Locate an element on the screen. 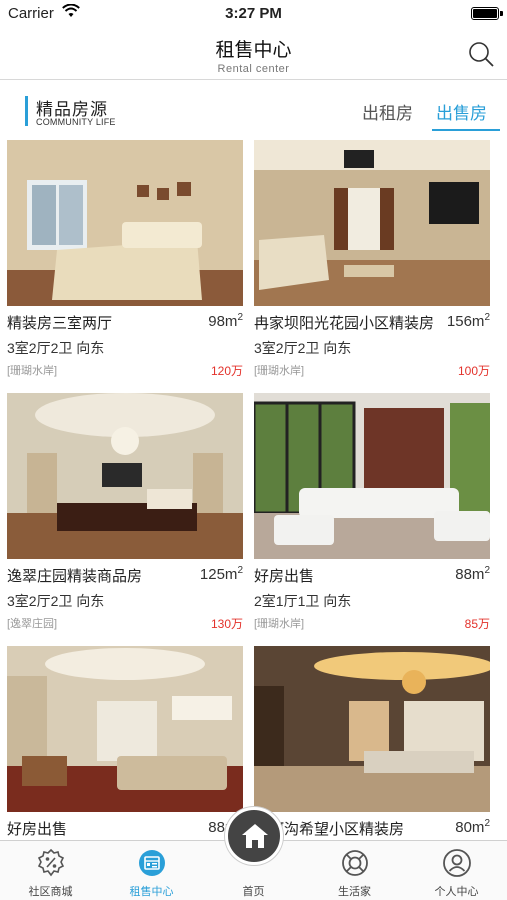 This screenshot has width=507, height=900. tabbar-label: 个人中心 is located at coordinates (456, 892).